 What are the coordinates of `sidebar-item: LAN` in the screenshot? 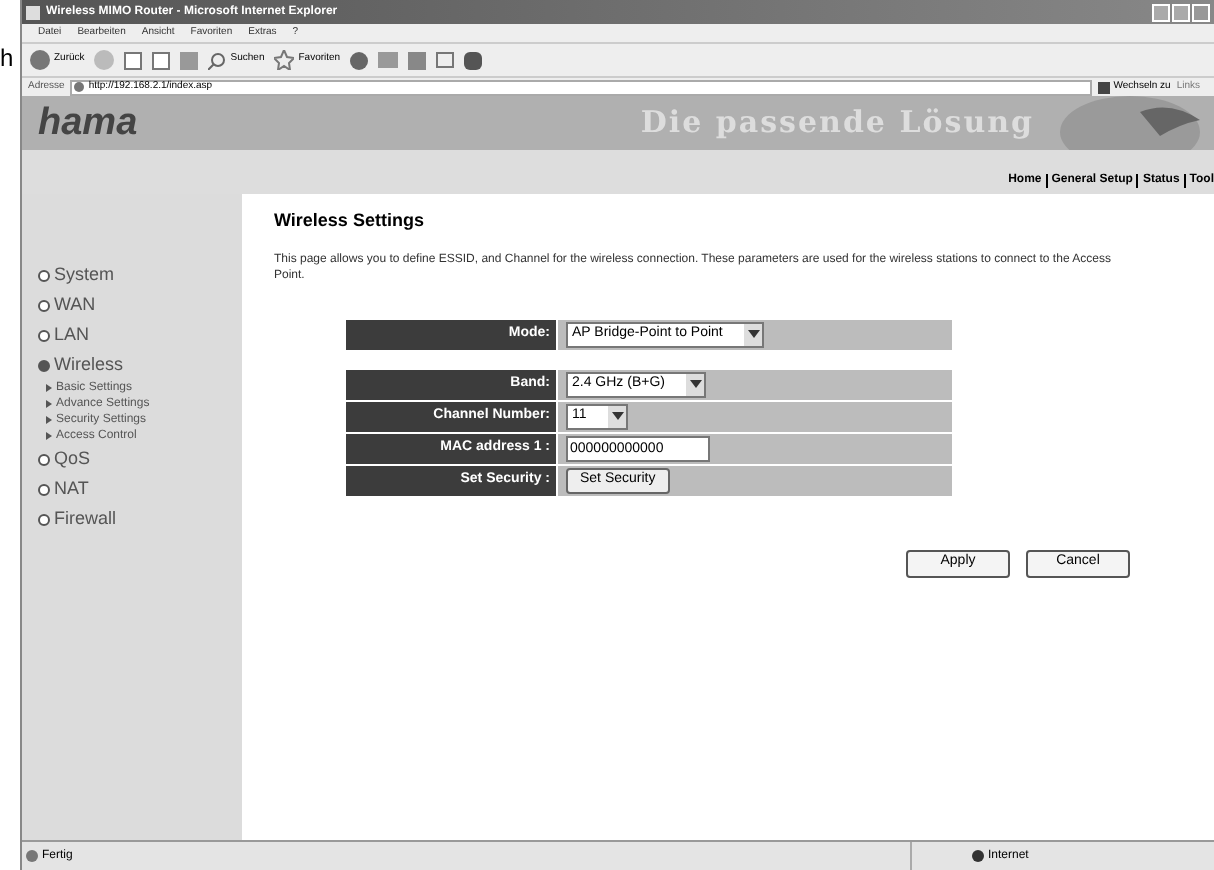 It's located at (140, 335).